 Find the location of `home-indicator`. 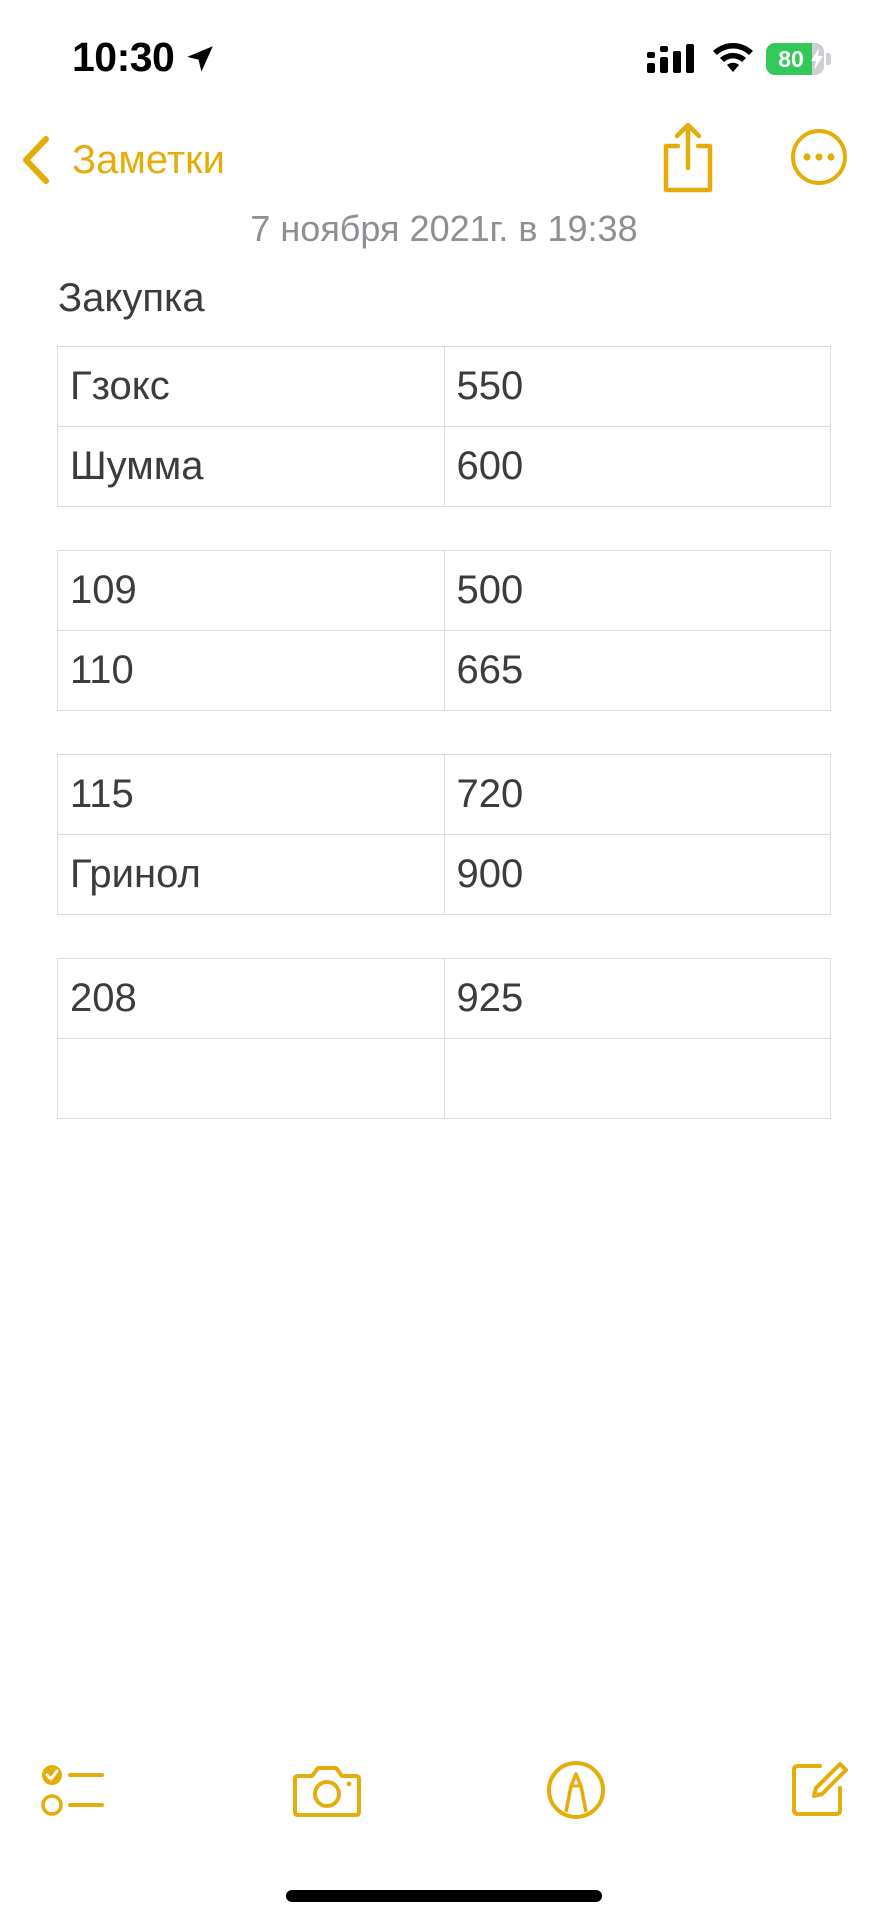

home-indicator is located at coordinates (444, 1896).